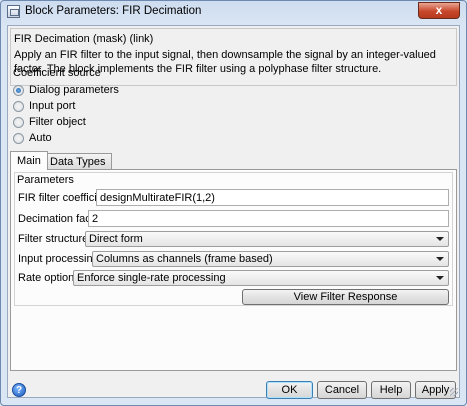 The width and height of the screenshot is (467, 406). What do you see at coordinates (439, 10) in the screenshot?
I see `close-button: x` at bounding box center [439, 10].